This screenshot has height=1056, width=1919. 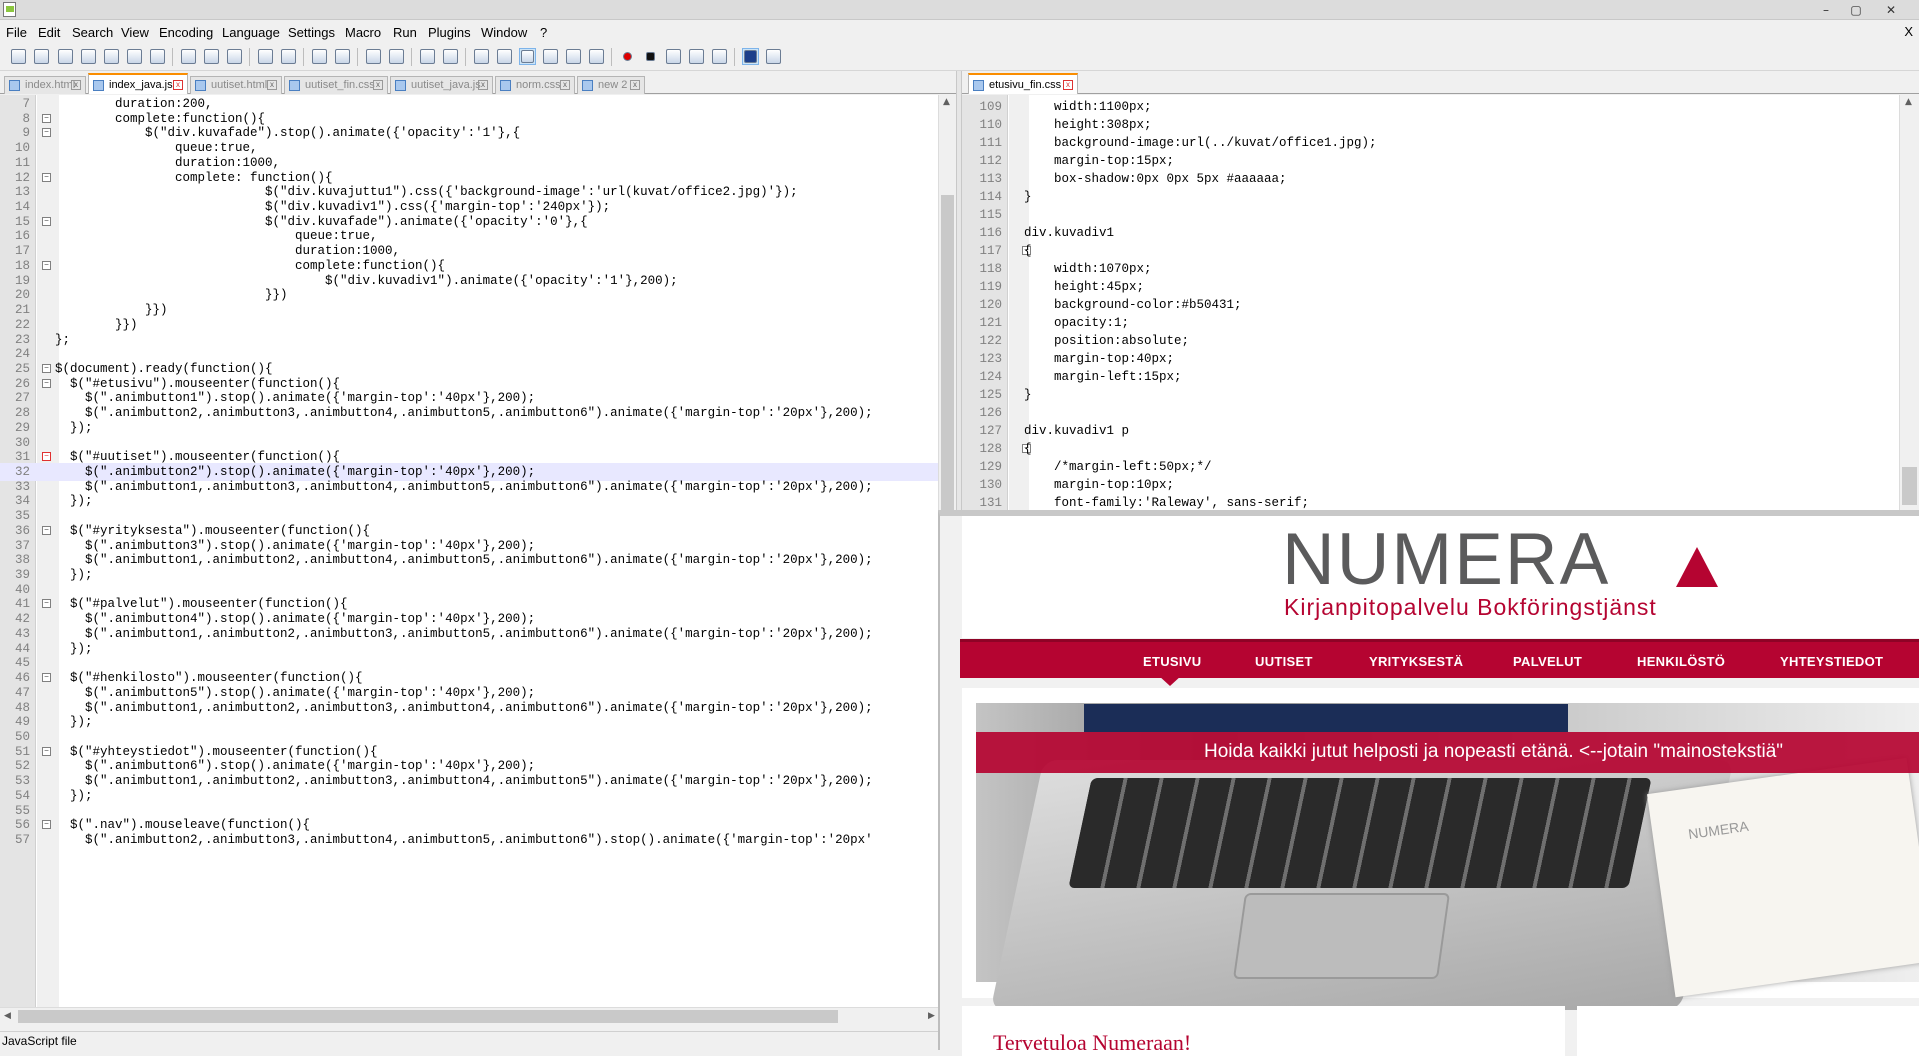 I want to click on code-line: 121 opacity:1;, so click(x=1430, y=323).